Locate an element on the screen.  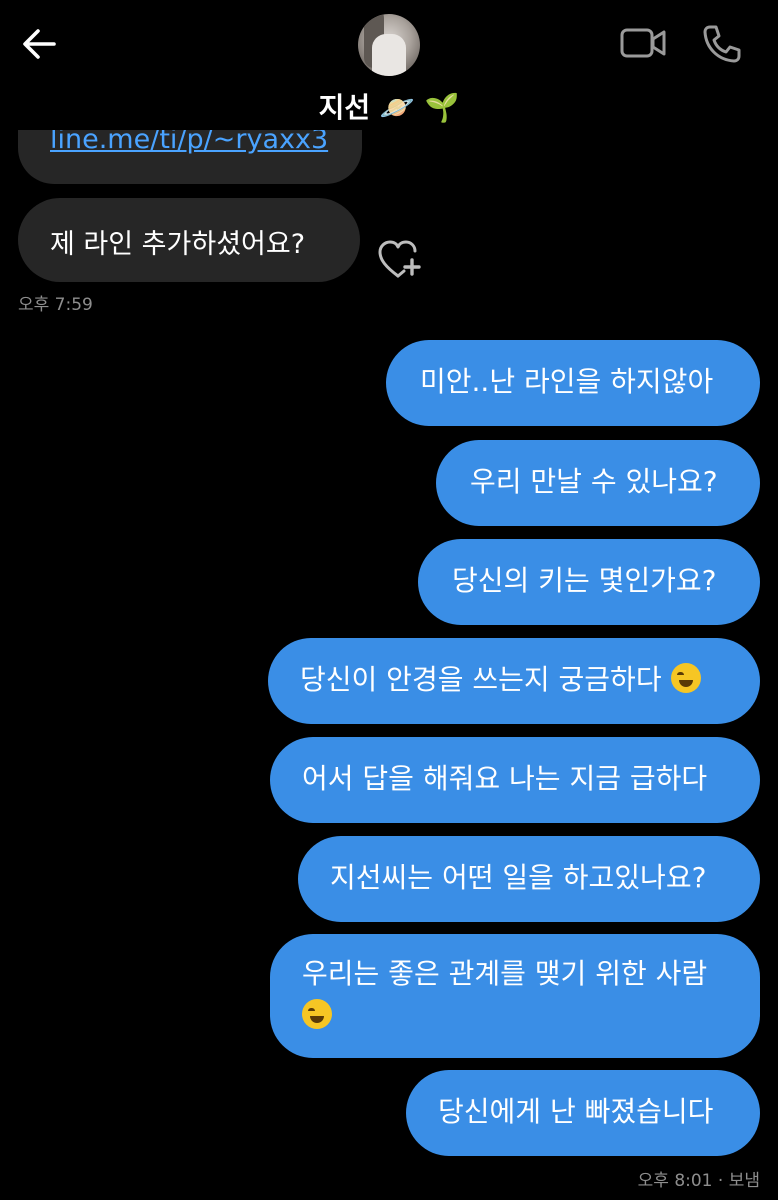
arrow-left-icon is located at coordinates (40, 44).